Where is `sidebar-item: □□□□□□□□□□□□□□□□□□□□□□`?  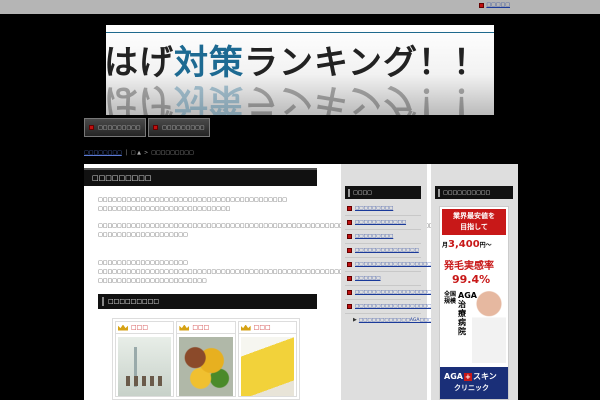 sidebar-item: □□□□□□□□□□□□□□□□□□□□□□ is located at coordinates (397, 307).